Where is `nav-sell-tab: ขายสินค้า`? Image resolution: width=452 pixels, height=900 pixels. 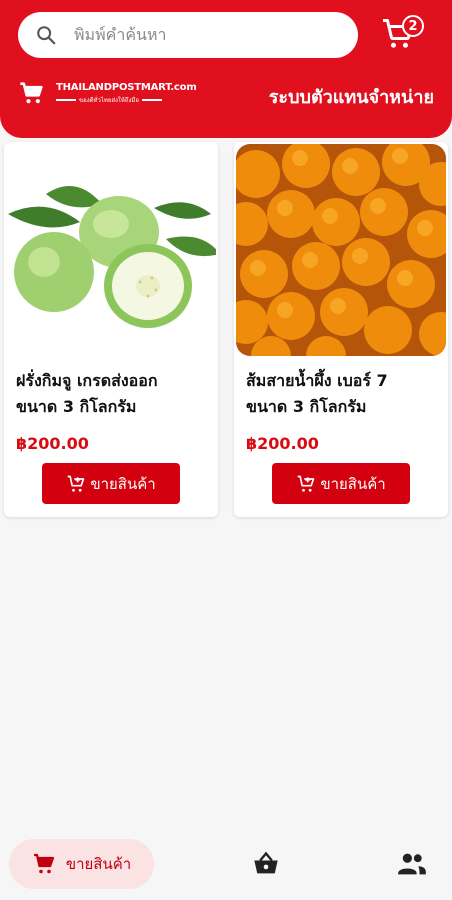 nav-sell-tab: ขายสินค้า is located at coordinates (81, 864).